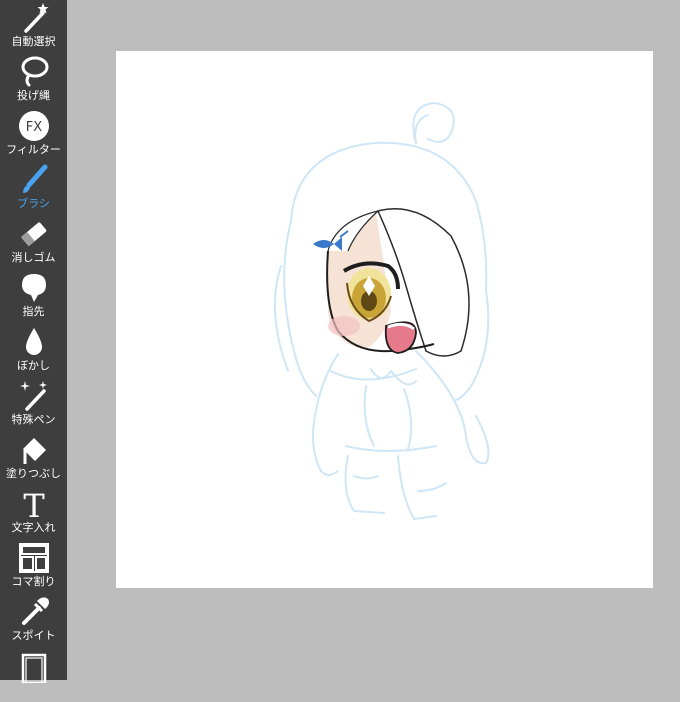 The image size is (680, 702). Describe the element at coordinates (33, 95) in the screenshot. I see `tool-label: 投げ縄` at that location.